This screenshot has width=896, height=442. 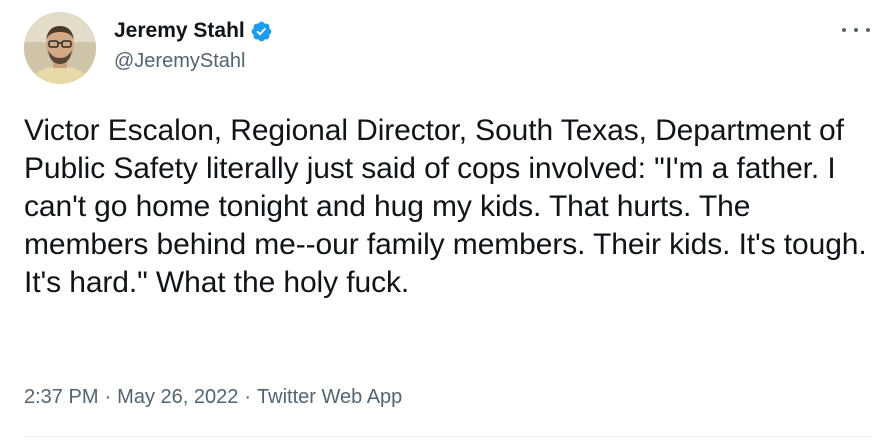 What do you see at coordinates (61, 397) in the screenshot?
I see `tweet-time: 2:37 PM` at bounding box center [61, 397].